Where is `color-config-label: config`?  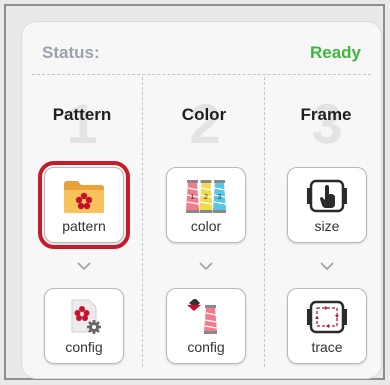 color-config-label: config is located at coordinates (206, 347).